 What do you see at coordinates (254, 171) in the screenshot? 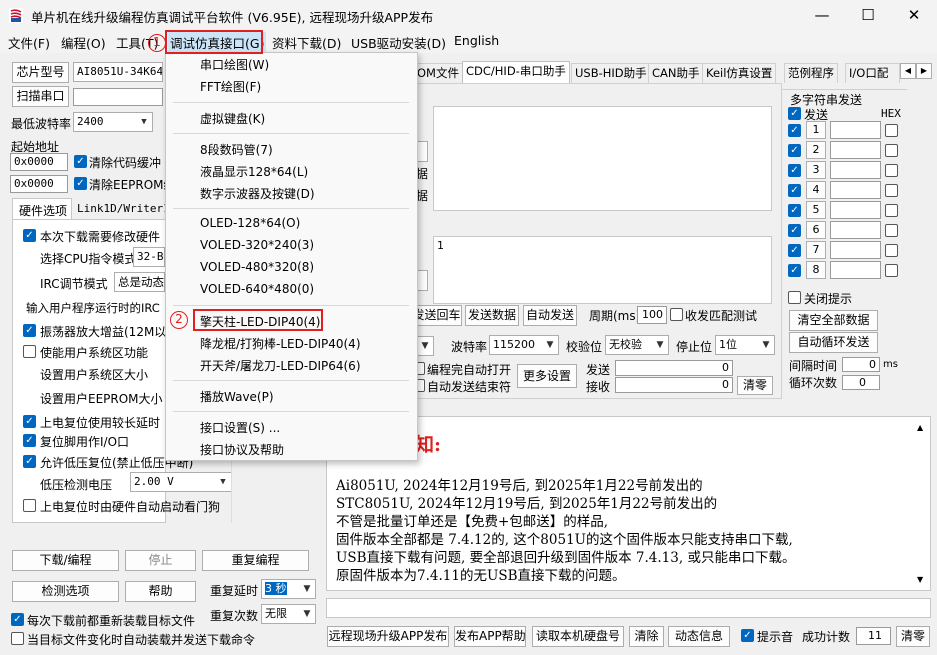
I see `menu-item-lcd-128x64: 液晶显示128*64(L)` at bounding box center [254, 171].